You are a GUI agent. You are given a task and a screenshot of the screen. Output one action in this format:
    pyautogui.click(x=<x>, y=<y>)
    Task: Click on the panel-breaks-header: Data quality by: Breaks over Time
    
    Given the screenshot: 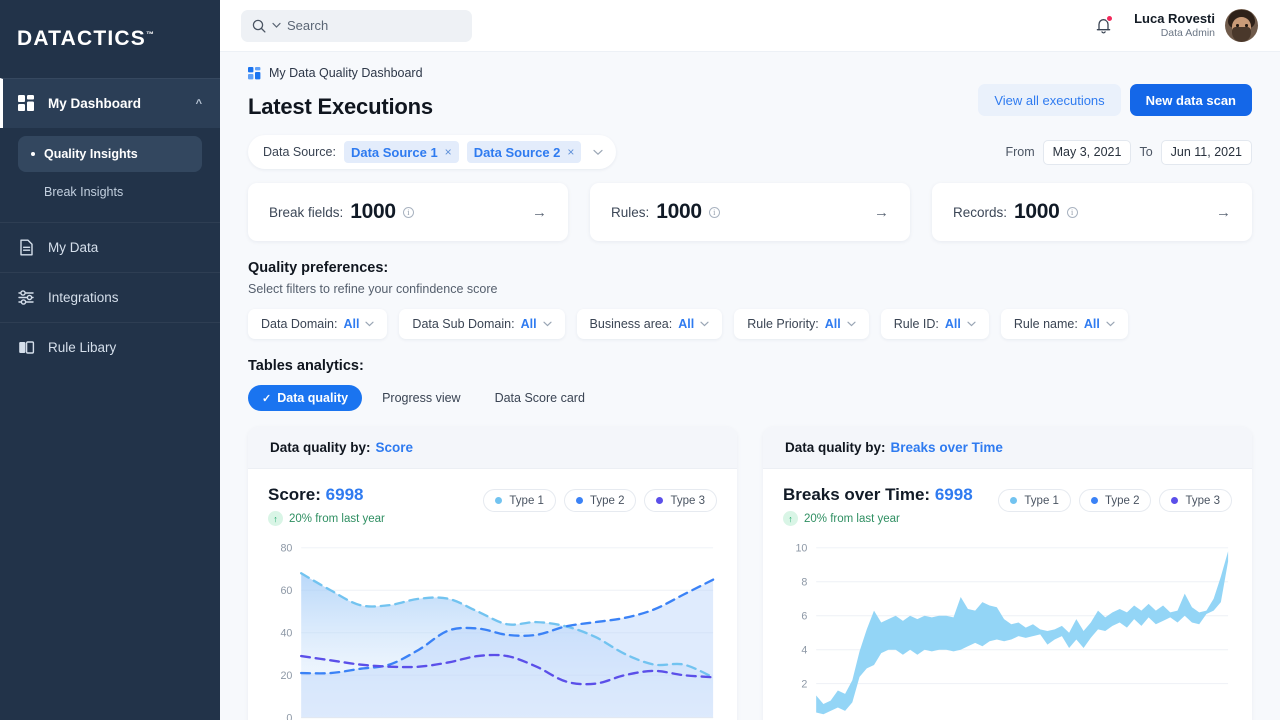 What is the action you would take?
    pyautogui.click(x=1007, y=448)
    